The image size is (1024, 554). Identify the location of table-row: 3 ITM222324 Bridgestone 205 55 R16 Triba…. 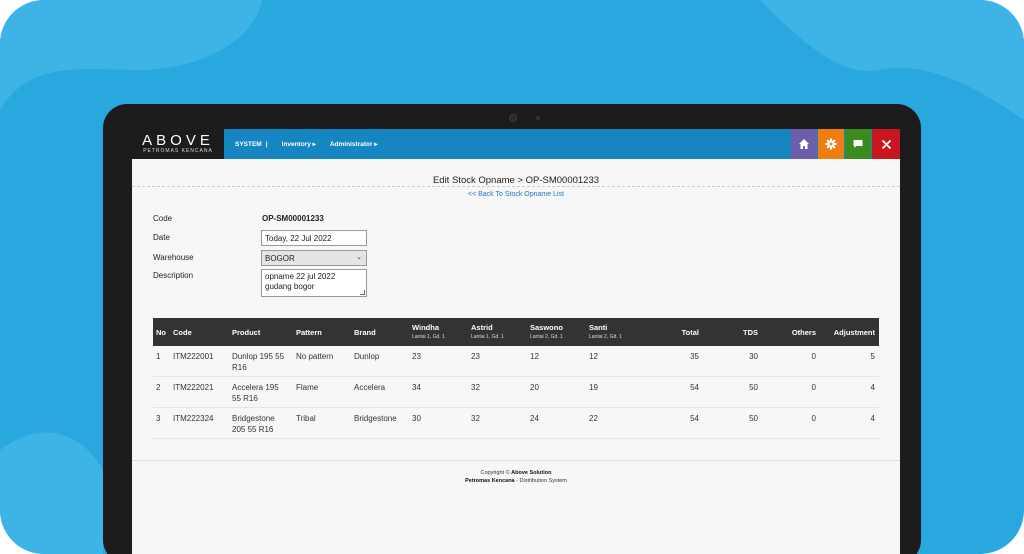
(516, 423).